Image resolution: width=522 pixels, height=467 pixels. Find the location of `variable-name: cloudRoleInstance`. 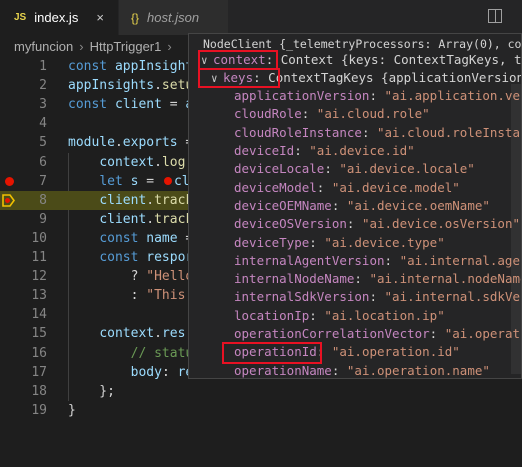

variable-name: cloudRoleInstance is located at coordinates (298, 132).